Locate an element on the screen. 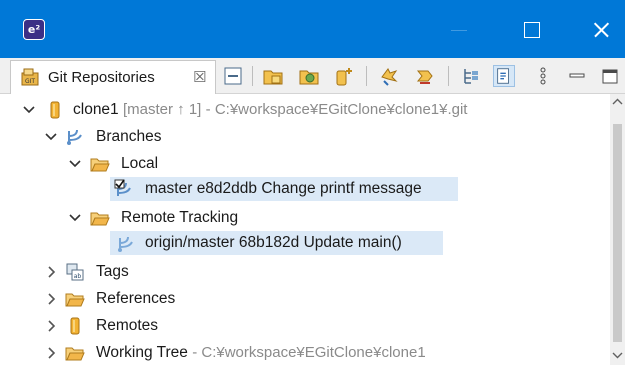 This screenshot has width=625, height=365. tags-label: Tags is located at coordinates (112, 271).